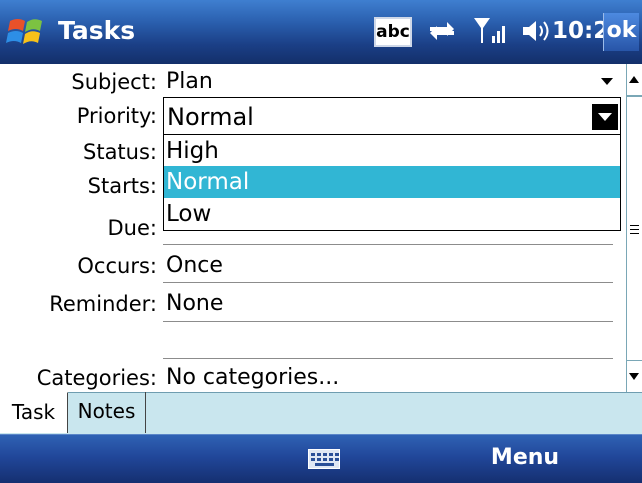 The image size is (642, 483). Describe the element at coordinates (313, 304) in the screenshot. I see `reminder-row: Reminder: None` at that location.